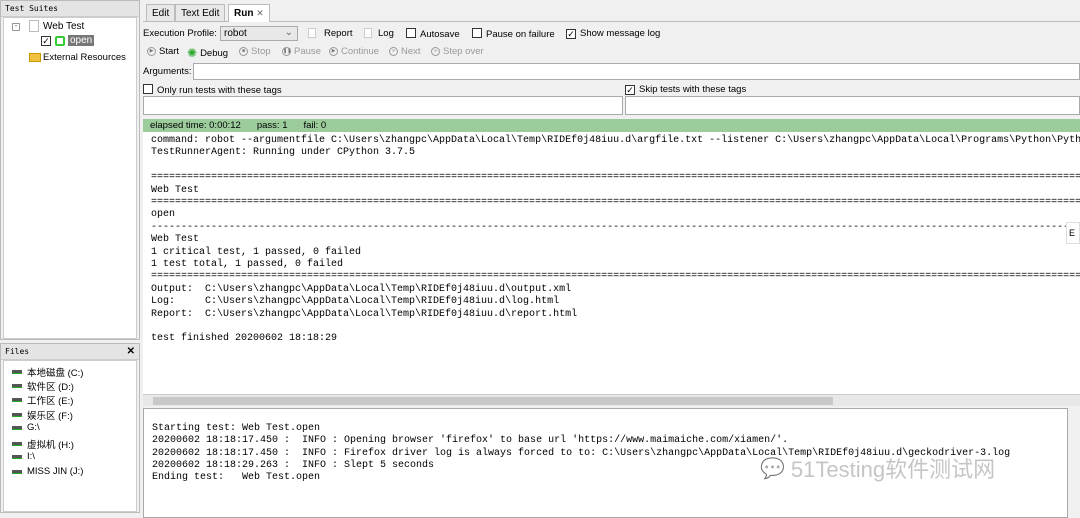 This screenshot has height=518, width=1080. What do you see at coordinates (435, 51) in the screenshot?
I see `step-over-icon: »` at bounding box center [435, 51].